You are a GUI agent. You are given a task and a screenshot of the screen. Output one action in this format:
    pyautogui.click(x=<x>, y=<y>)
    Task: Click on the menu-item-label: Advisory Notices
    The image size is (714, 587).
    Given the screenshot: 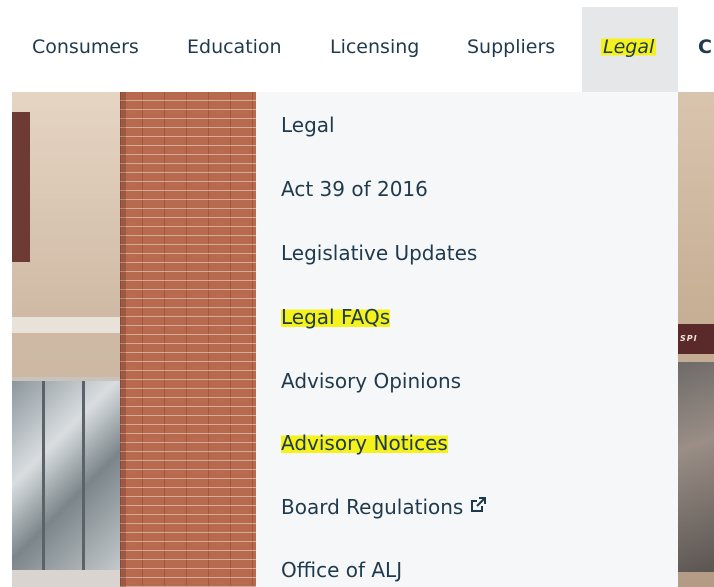 What is the action you would take?
    pyautogui.click(x=364, y=443)
    